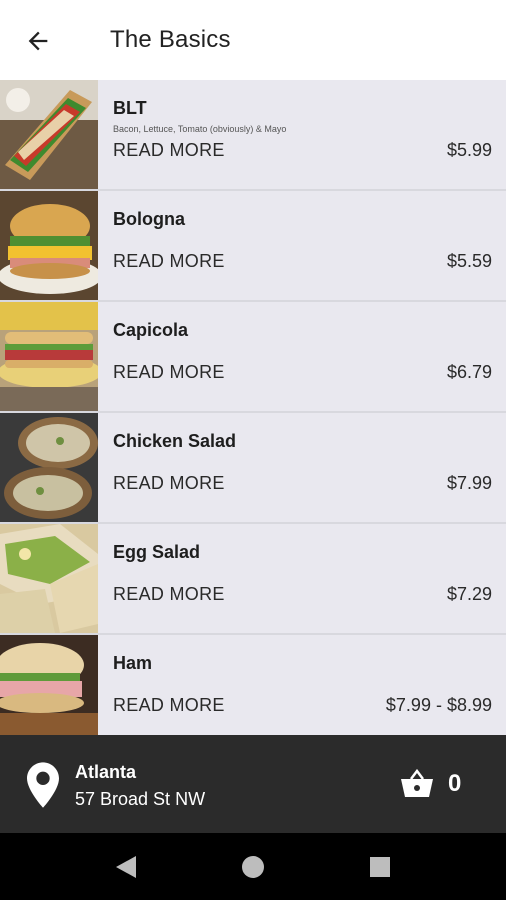 Image resolution: width=506 pixels, height=900 pixels. Describe the element at coordinates (469, 261) in the screenshot. I see `item-price: $5.59` at that location.